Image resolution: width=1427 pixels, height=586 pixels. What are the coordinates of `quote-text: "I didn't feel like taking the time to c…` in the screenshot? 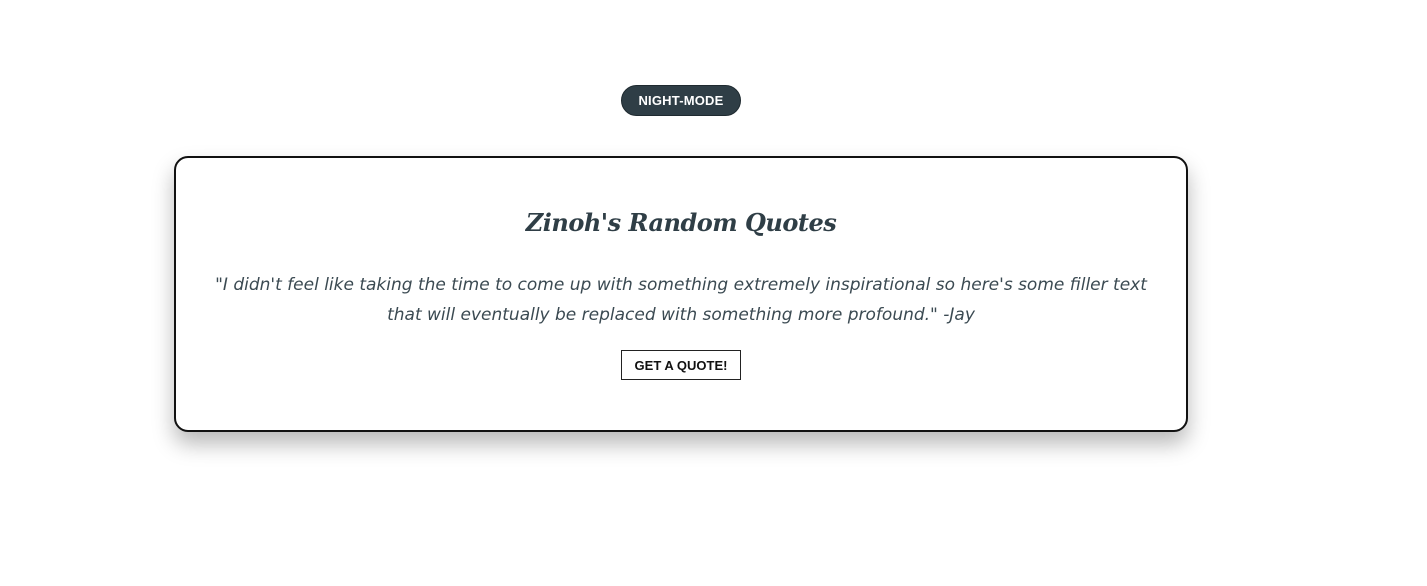 It's located at (681, 300).